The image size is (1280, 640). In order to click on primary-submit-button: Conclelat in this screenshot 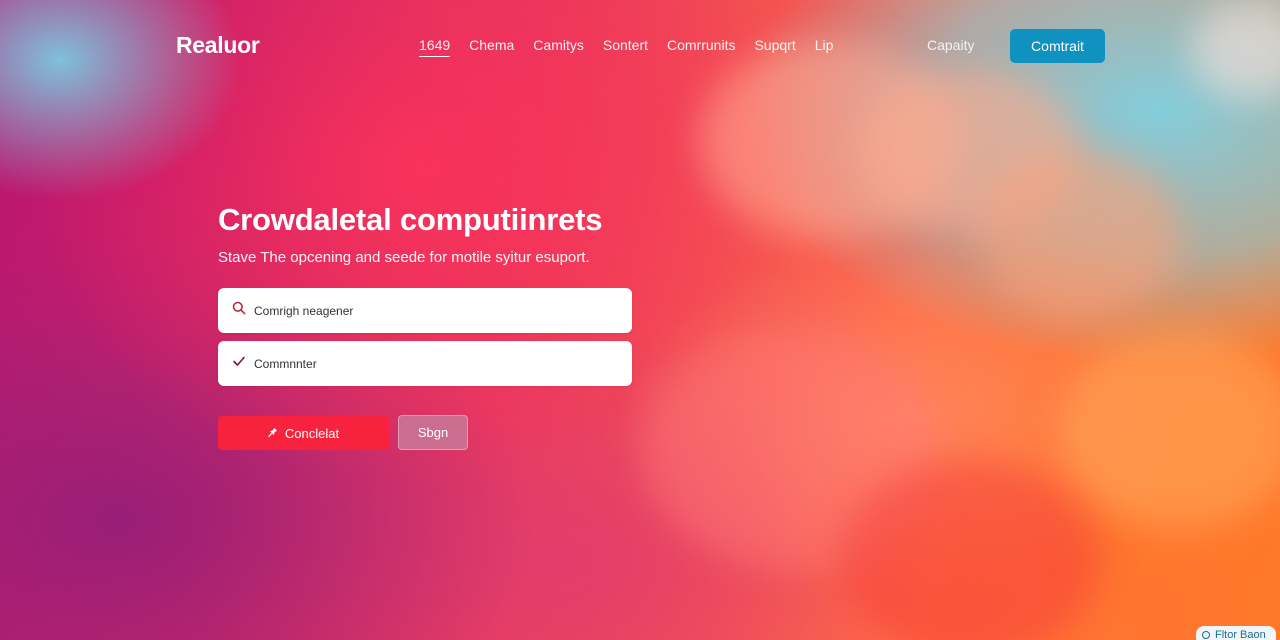, I will do `click(303, 433)`.